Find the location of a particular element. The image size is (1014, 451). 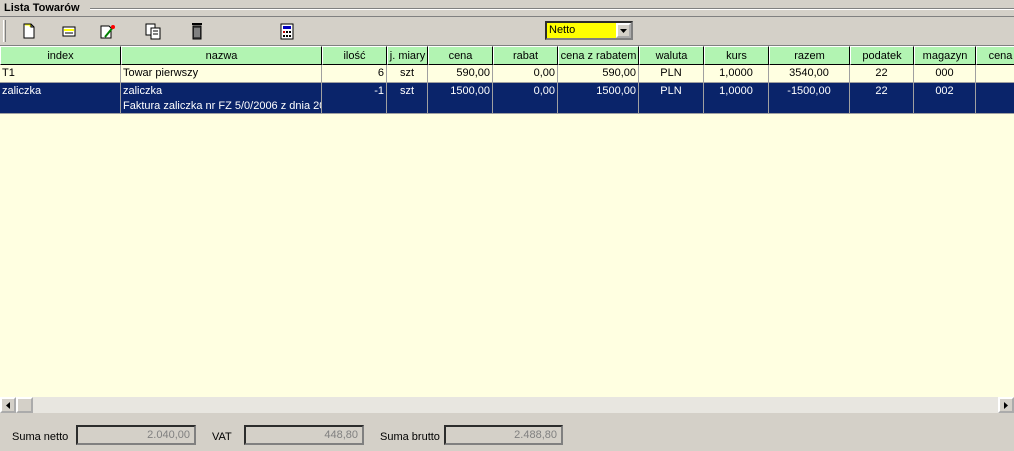

column-header-cena: cena is located at coordinates (460, 55).